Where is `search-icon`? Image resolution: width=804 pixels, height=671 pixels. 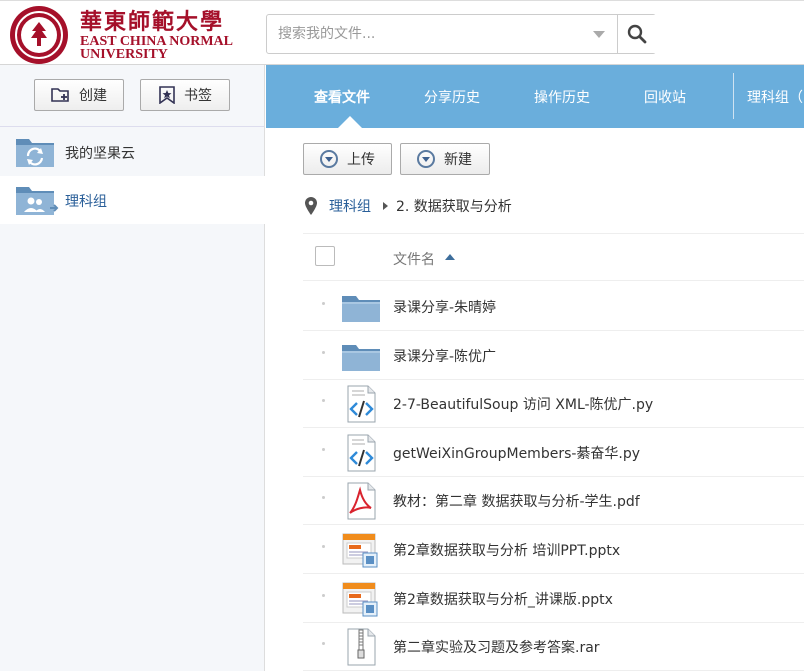
search-icon is located at coordinates (637, 34).